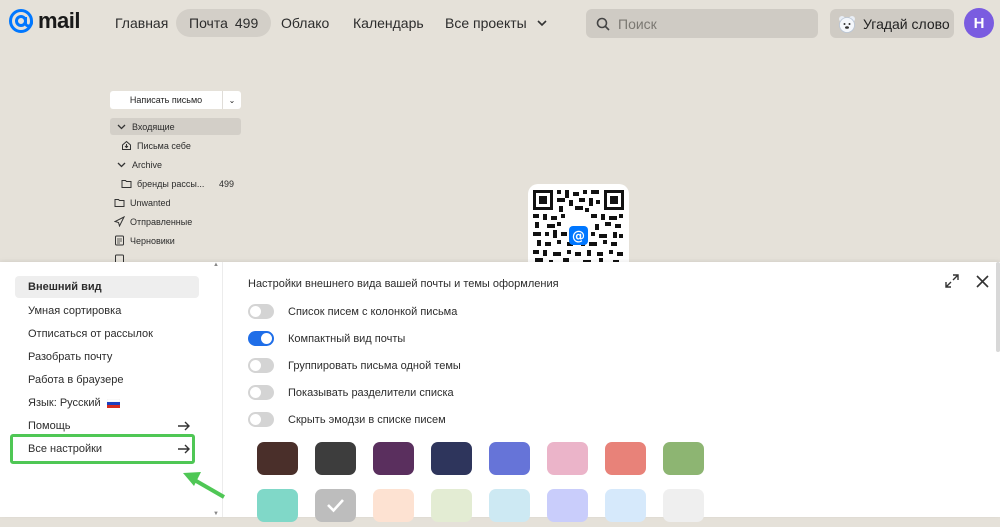 This screenshot has width=1000, height=527. I want to click on nav-calendar: Календарь, so click(388, 23).